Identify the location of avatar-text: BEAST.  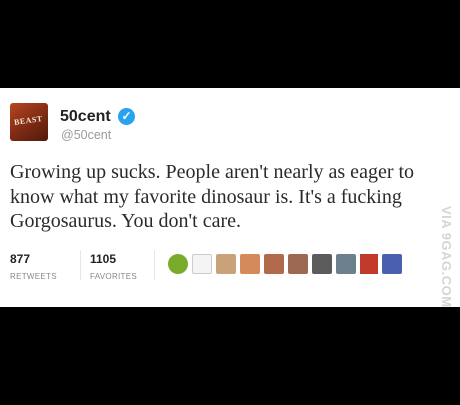
(28, 120).